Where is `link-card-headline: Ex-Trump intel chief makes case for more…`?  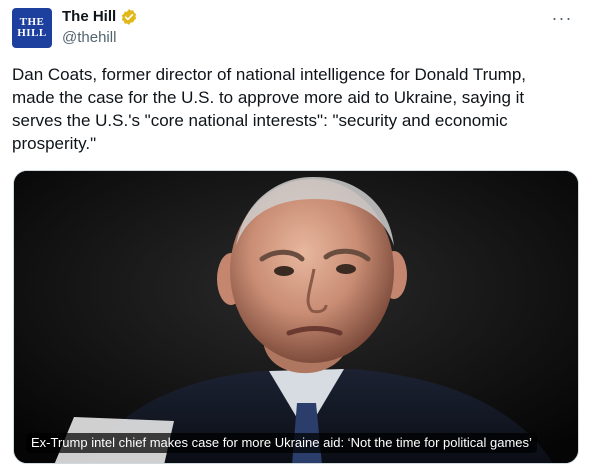
link-card-headline: Ex-Trump intel chief makes case for more… is located at coordinates (281, 443).